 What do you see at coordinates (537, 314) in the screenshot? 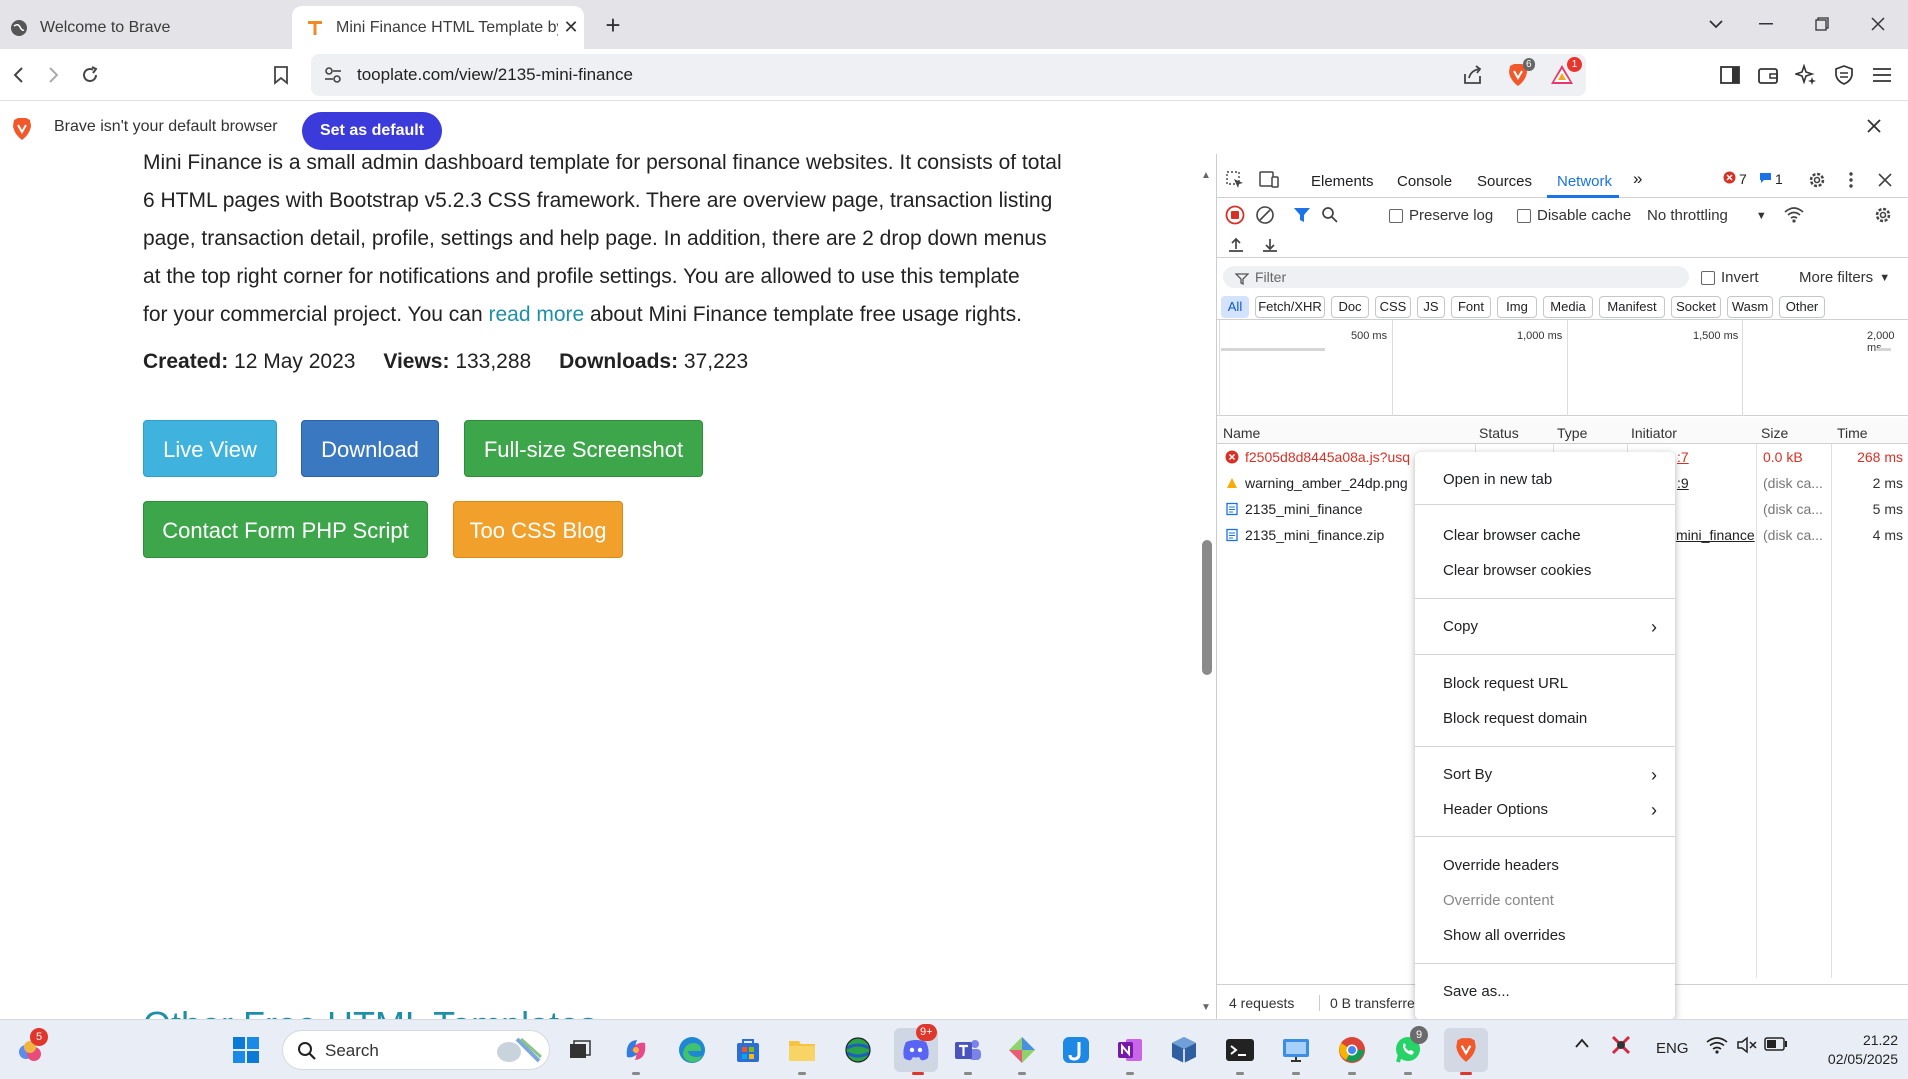
I see `read-more-link: read more` at bounding box center [537, 314].